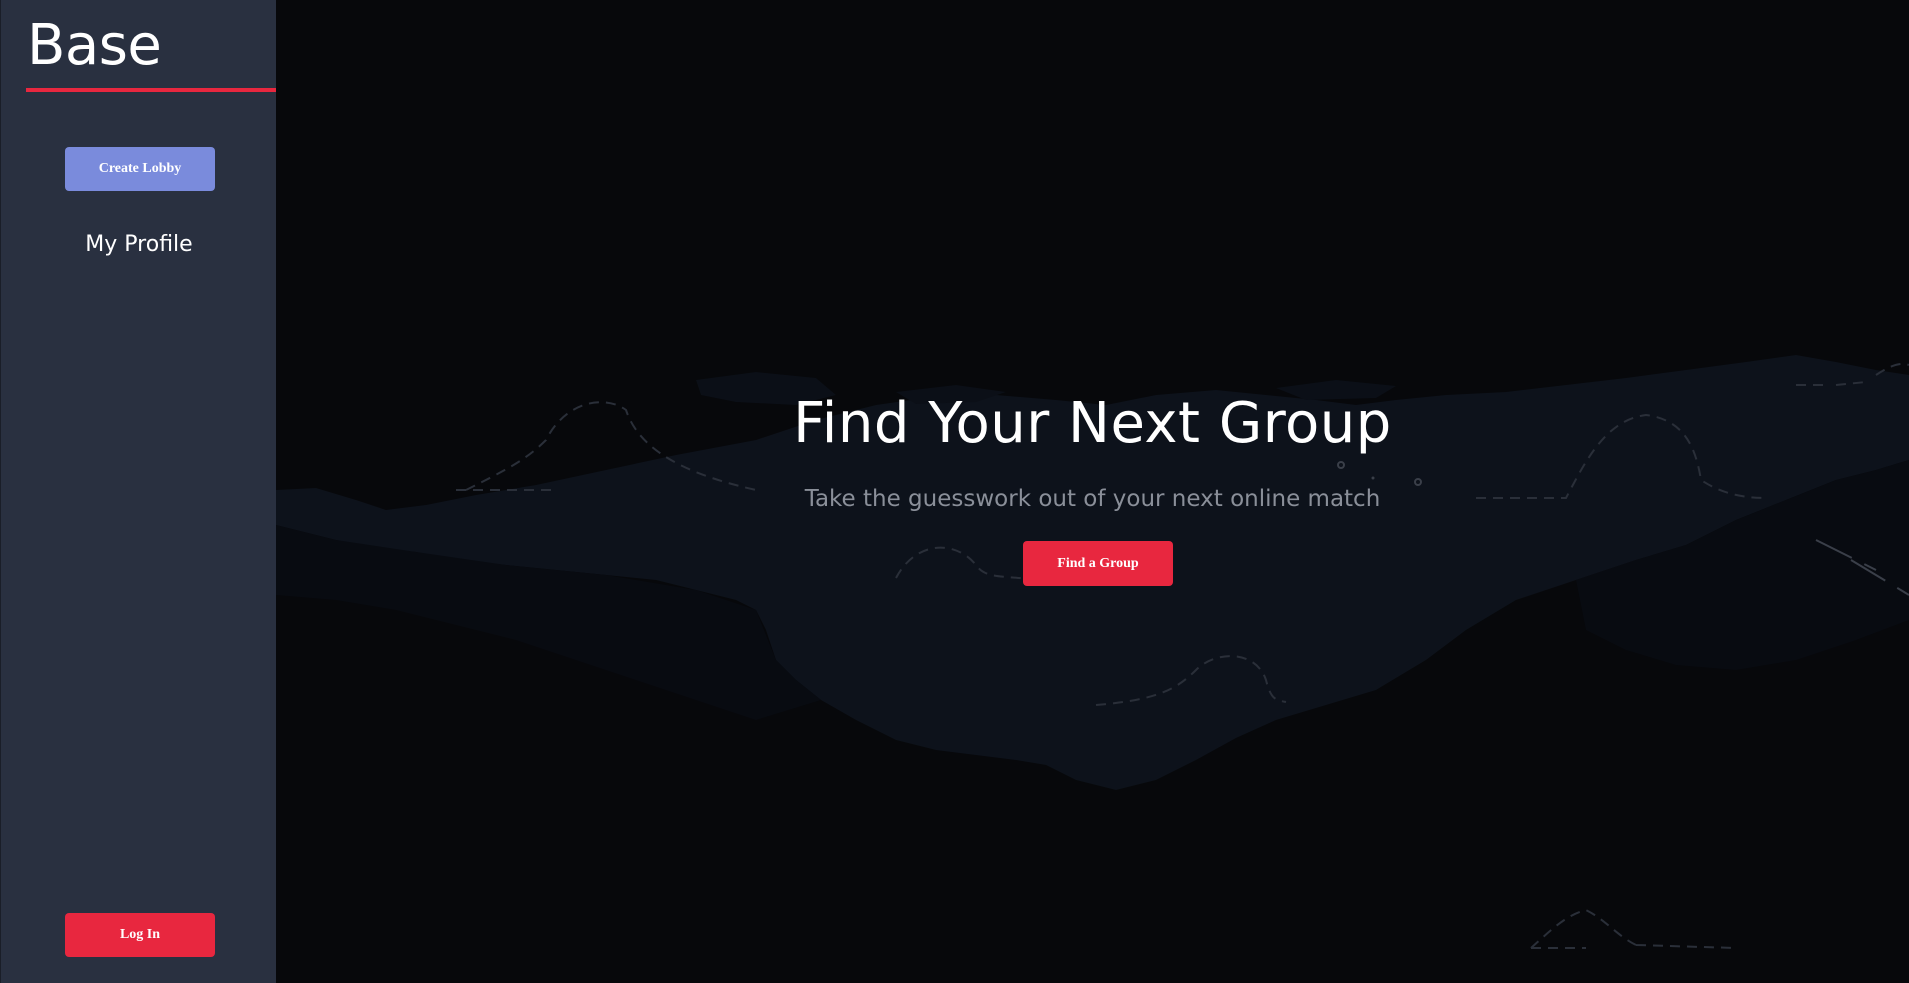 This screenshot has height=983, width=1909. What do you see at coordinates (1373, 478) in the screenshot?
I see `map-marker` at bounding box center [1373, 478].